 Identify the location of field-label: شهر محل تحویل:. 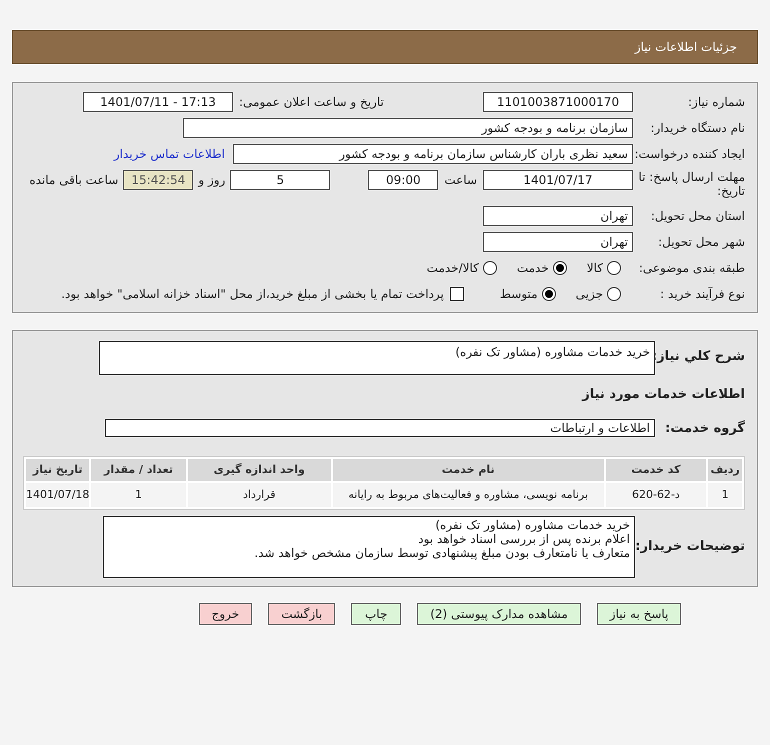
(701, 242).